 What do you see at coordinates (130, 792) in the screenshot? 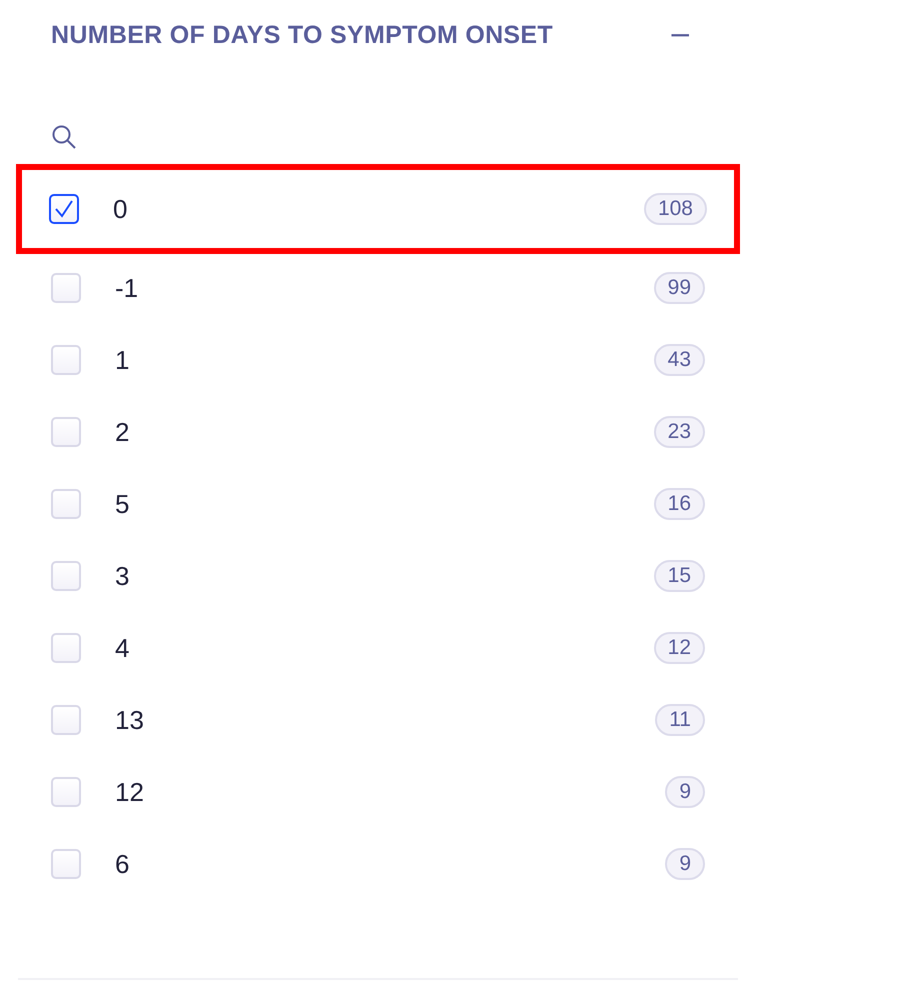
I see `option-label: 12` at bounding box center [130, 792].